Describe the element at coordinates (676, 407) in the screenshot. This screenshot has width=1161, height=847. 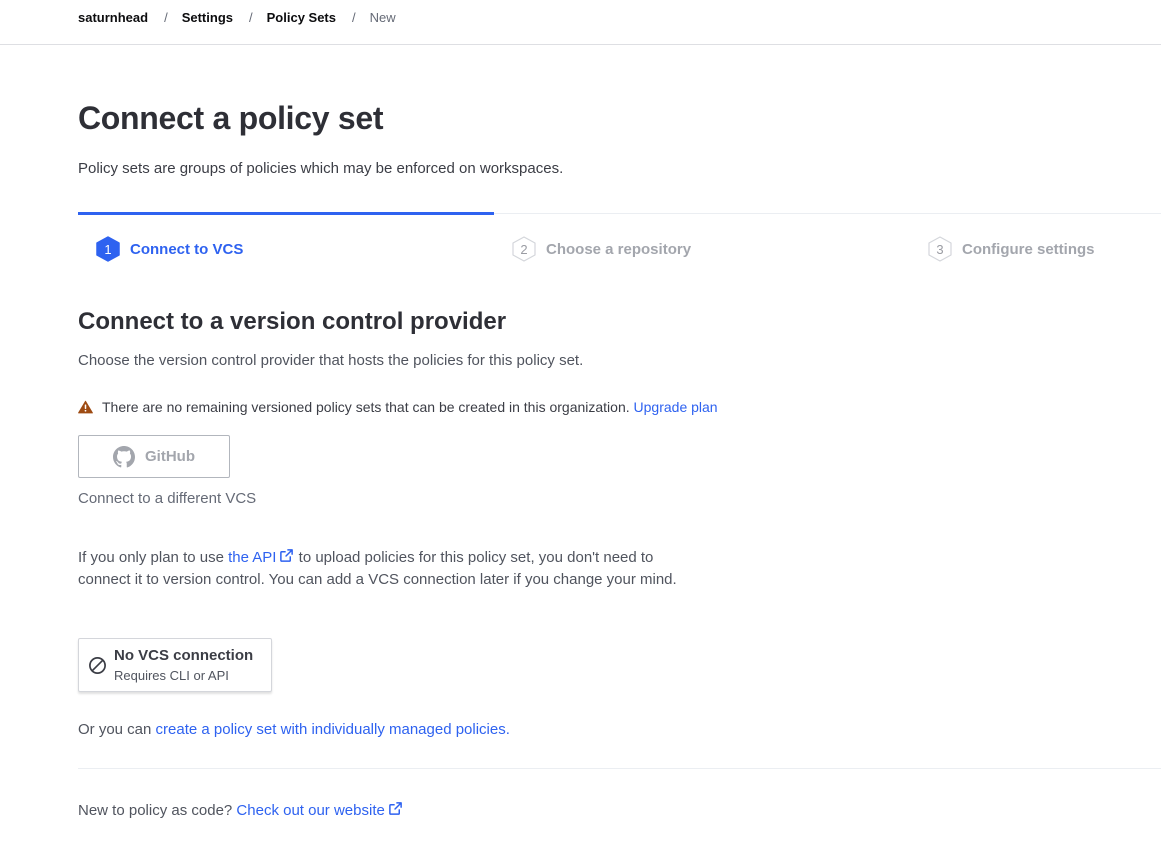
I see `upgrade-plan-link: Upgrade plan` at that location.